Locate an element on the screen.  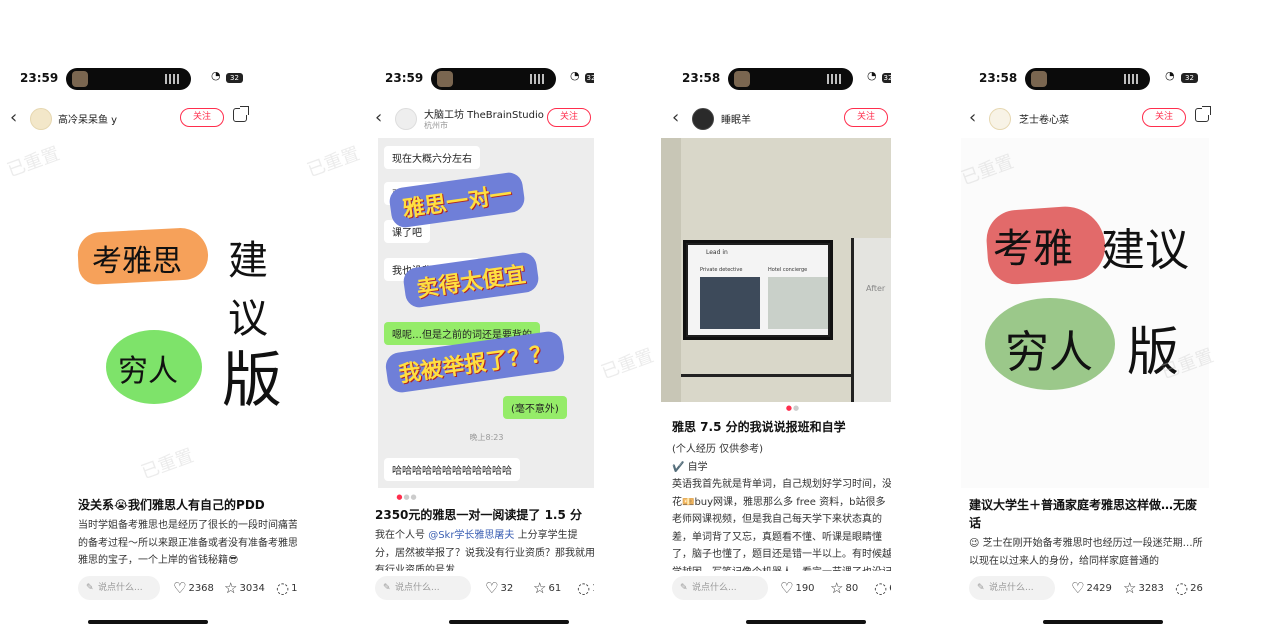
like-count: 190 is located at coordinates (805, 588).